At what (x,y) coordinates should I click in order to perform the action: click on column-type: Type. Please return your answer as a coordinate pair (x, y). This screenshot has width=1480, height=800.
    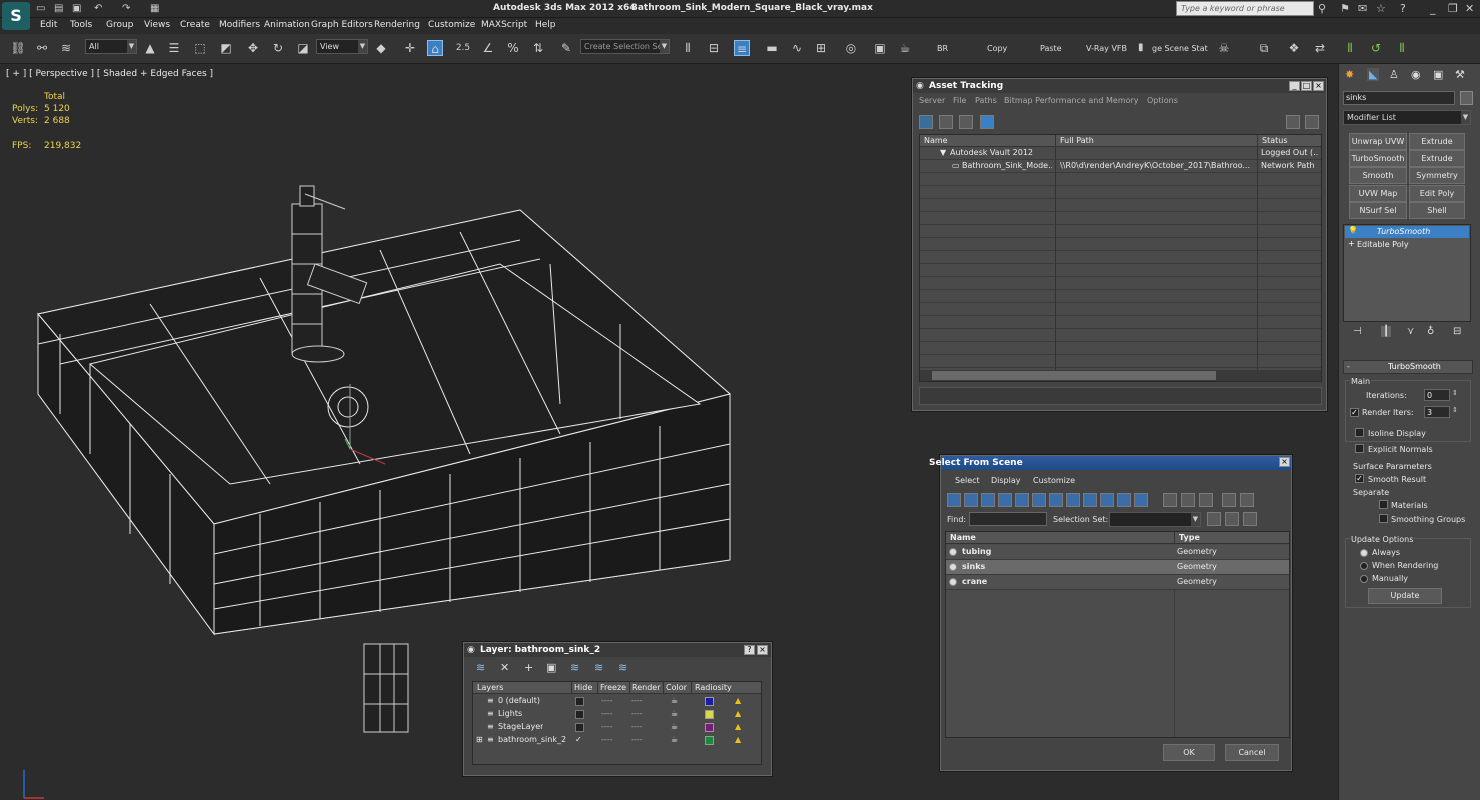
    Looking at the image, I should click on (1231, 538).